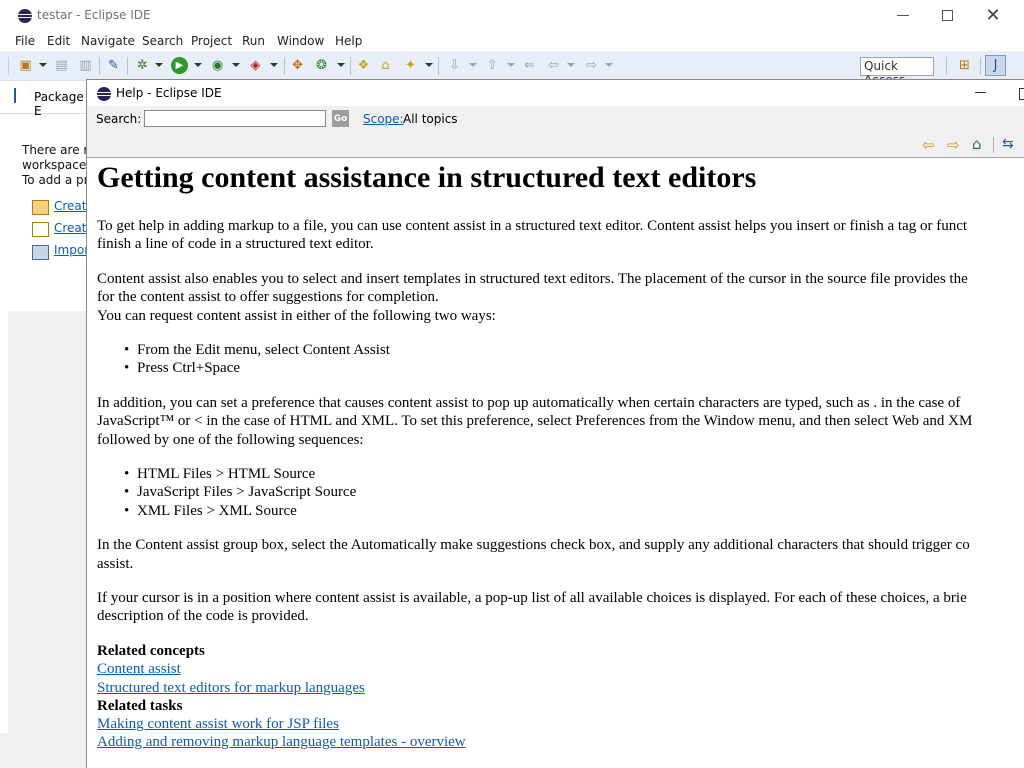 This screenshot has height=768, width=1024. I want to click on forward-icon: ⇨, so click(591, 65).